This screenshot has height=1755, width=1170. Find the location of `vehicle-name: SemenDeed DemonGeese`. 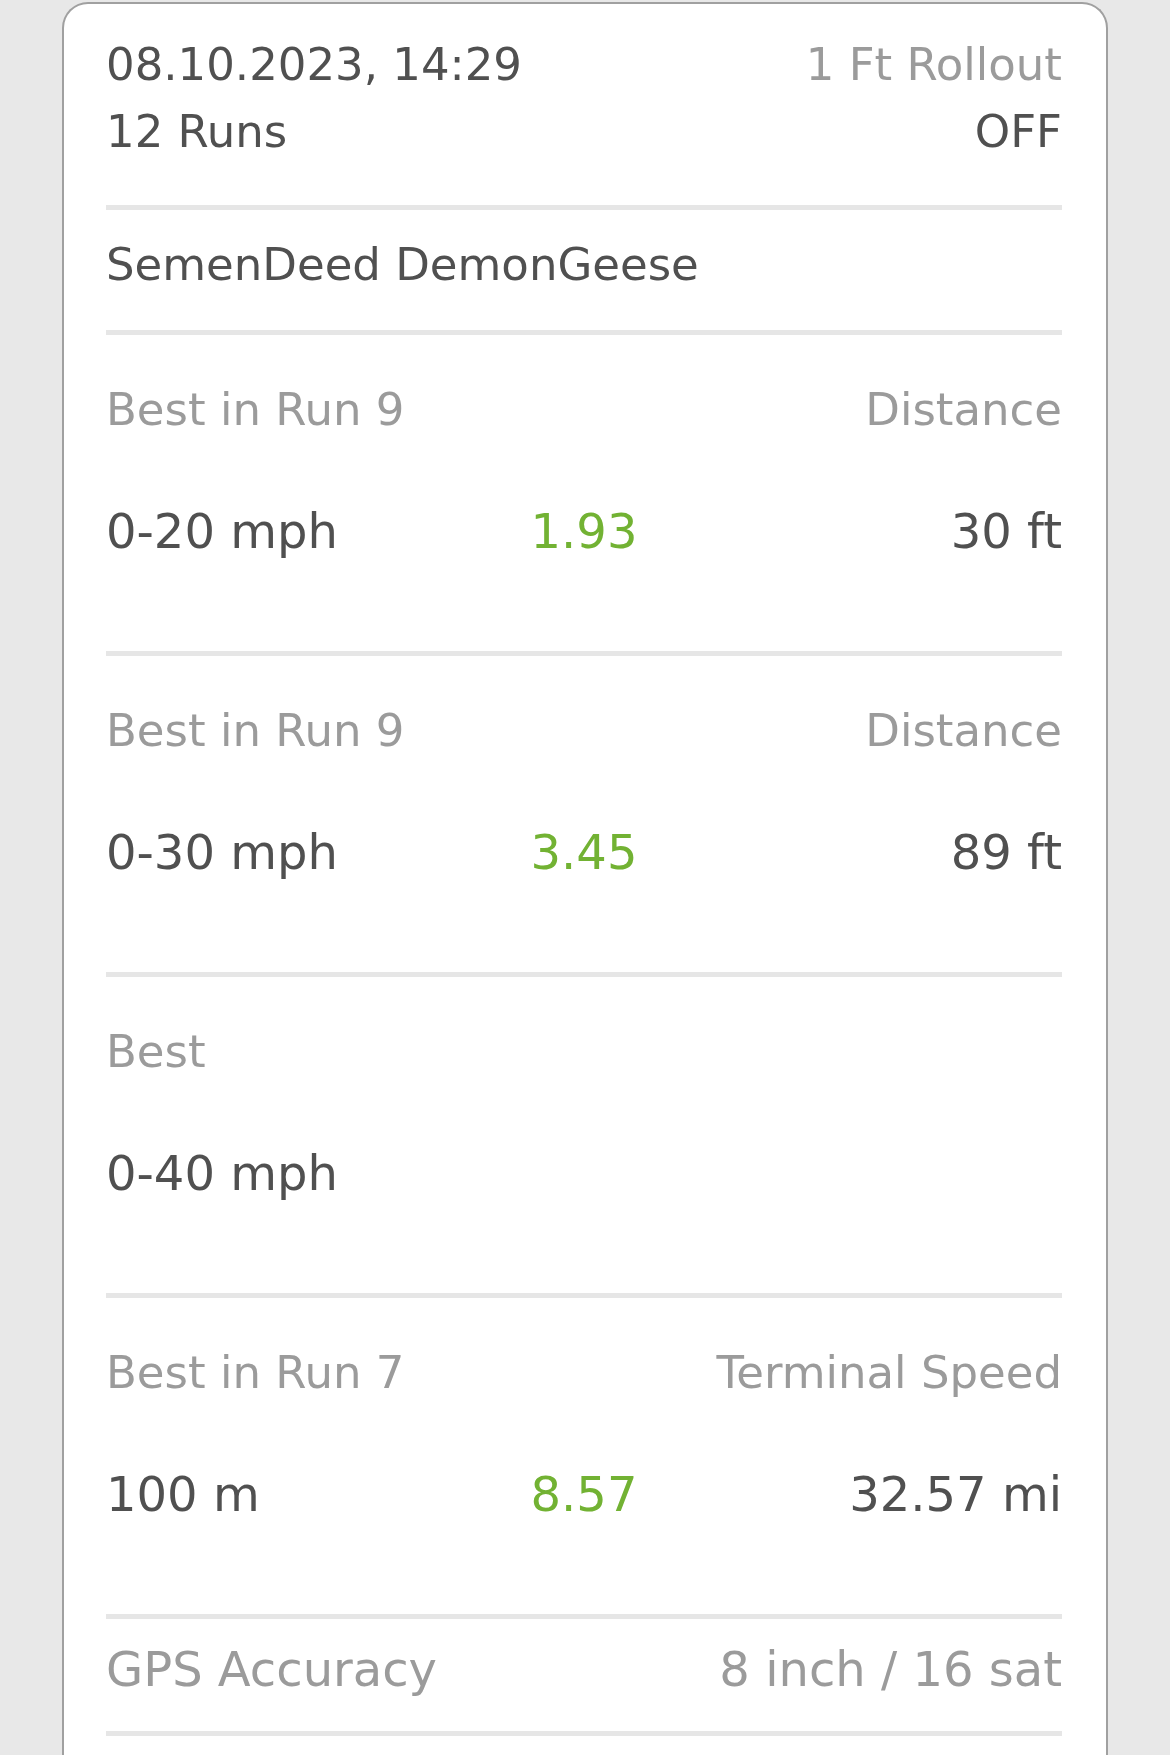

vehicle-name: SemenDeed DemonGeese is located at coordinates (402, 264).